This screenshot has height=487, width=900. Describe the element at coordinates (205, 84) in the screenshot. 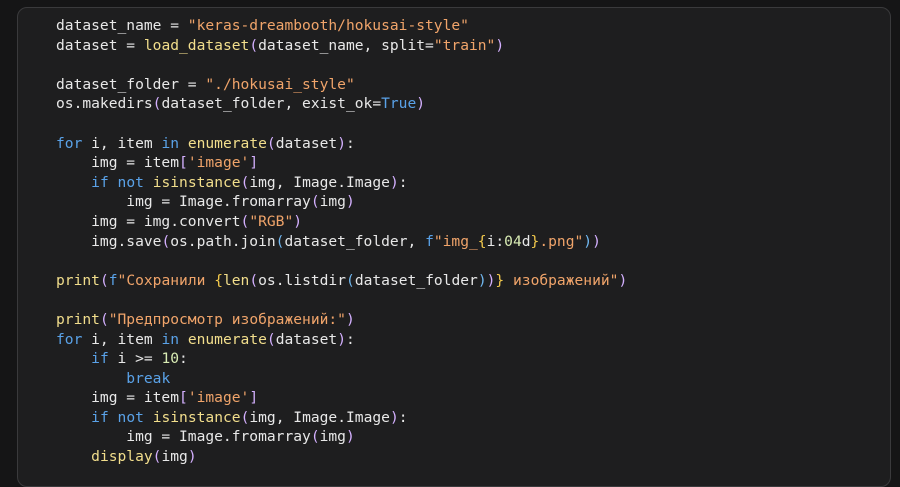

I see `code-line: dataset_folder = "./hokusai_style"` at that location.